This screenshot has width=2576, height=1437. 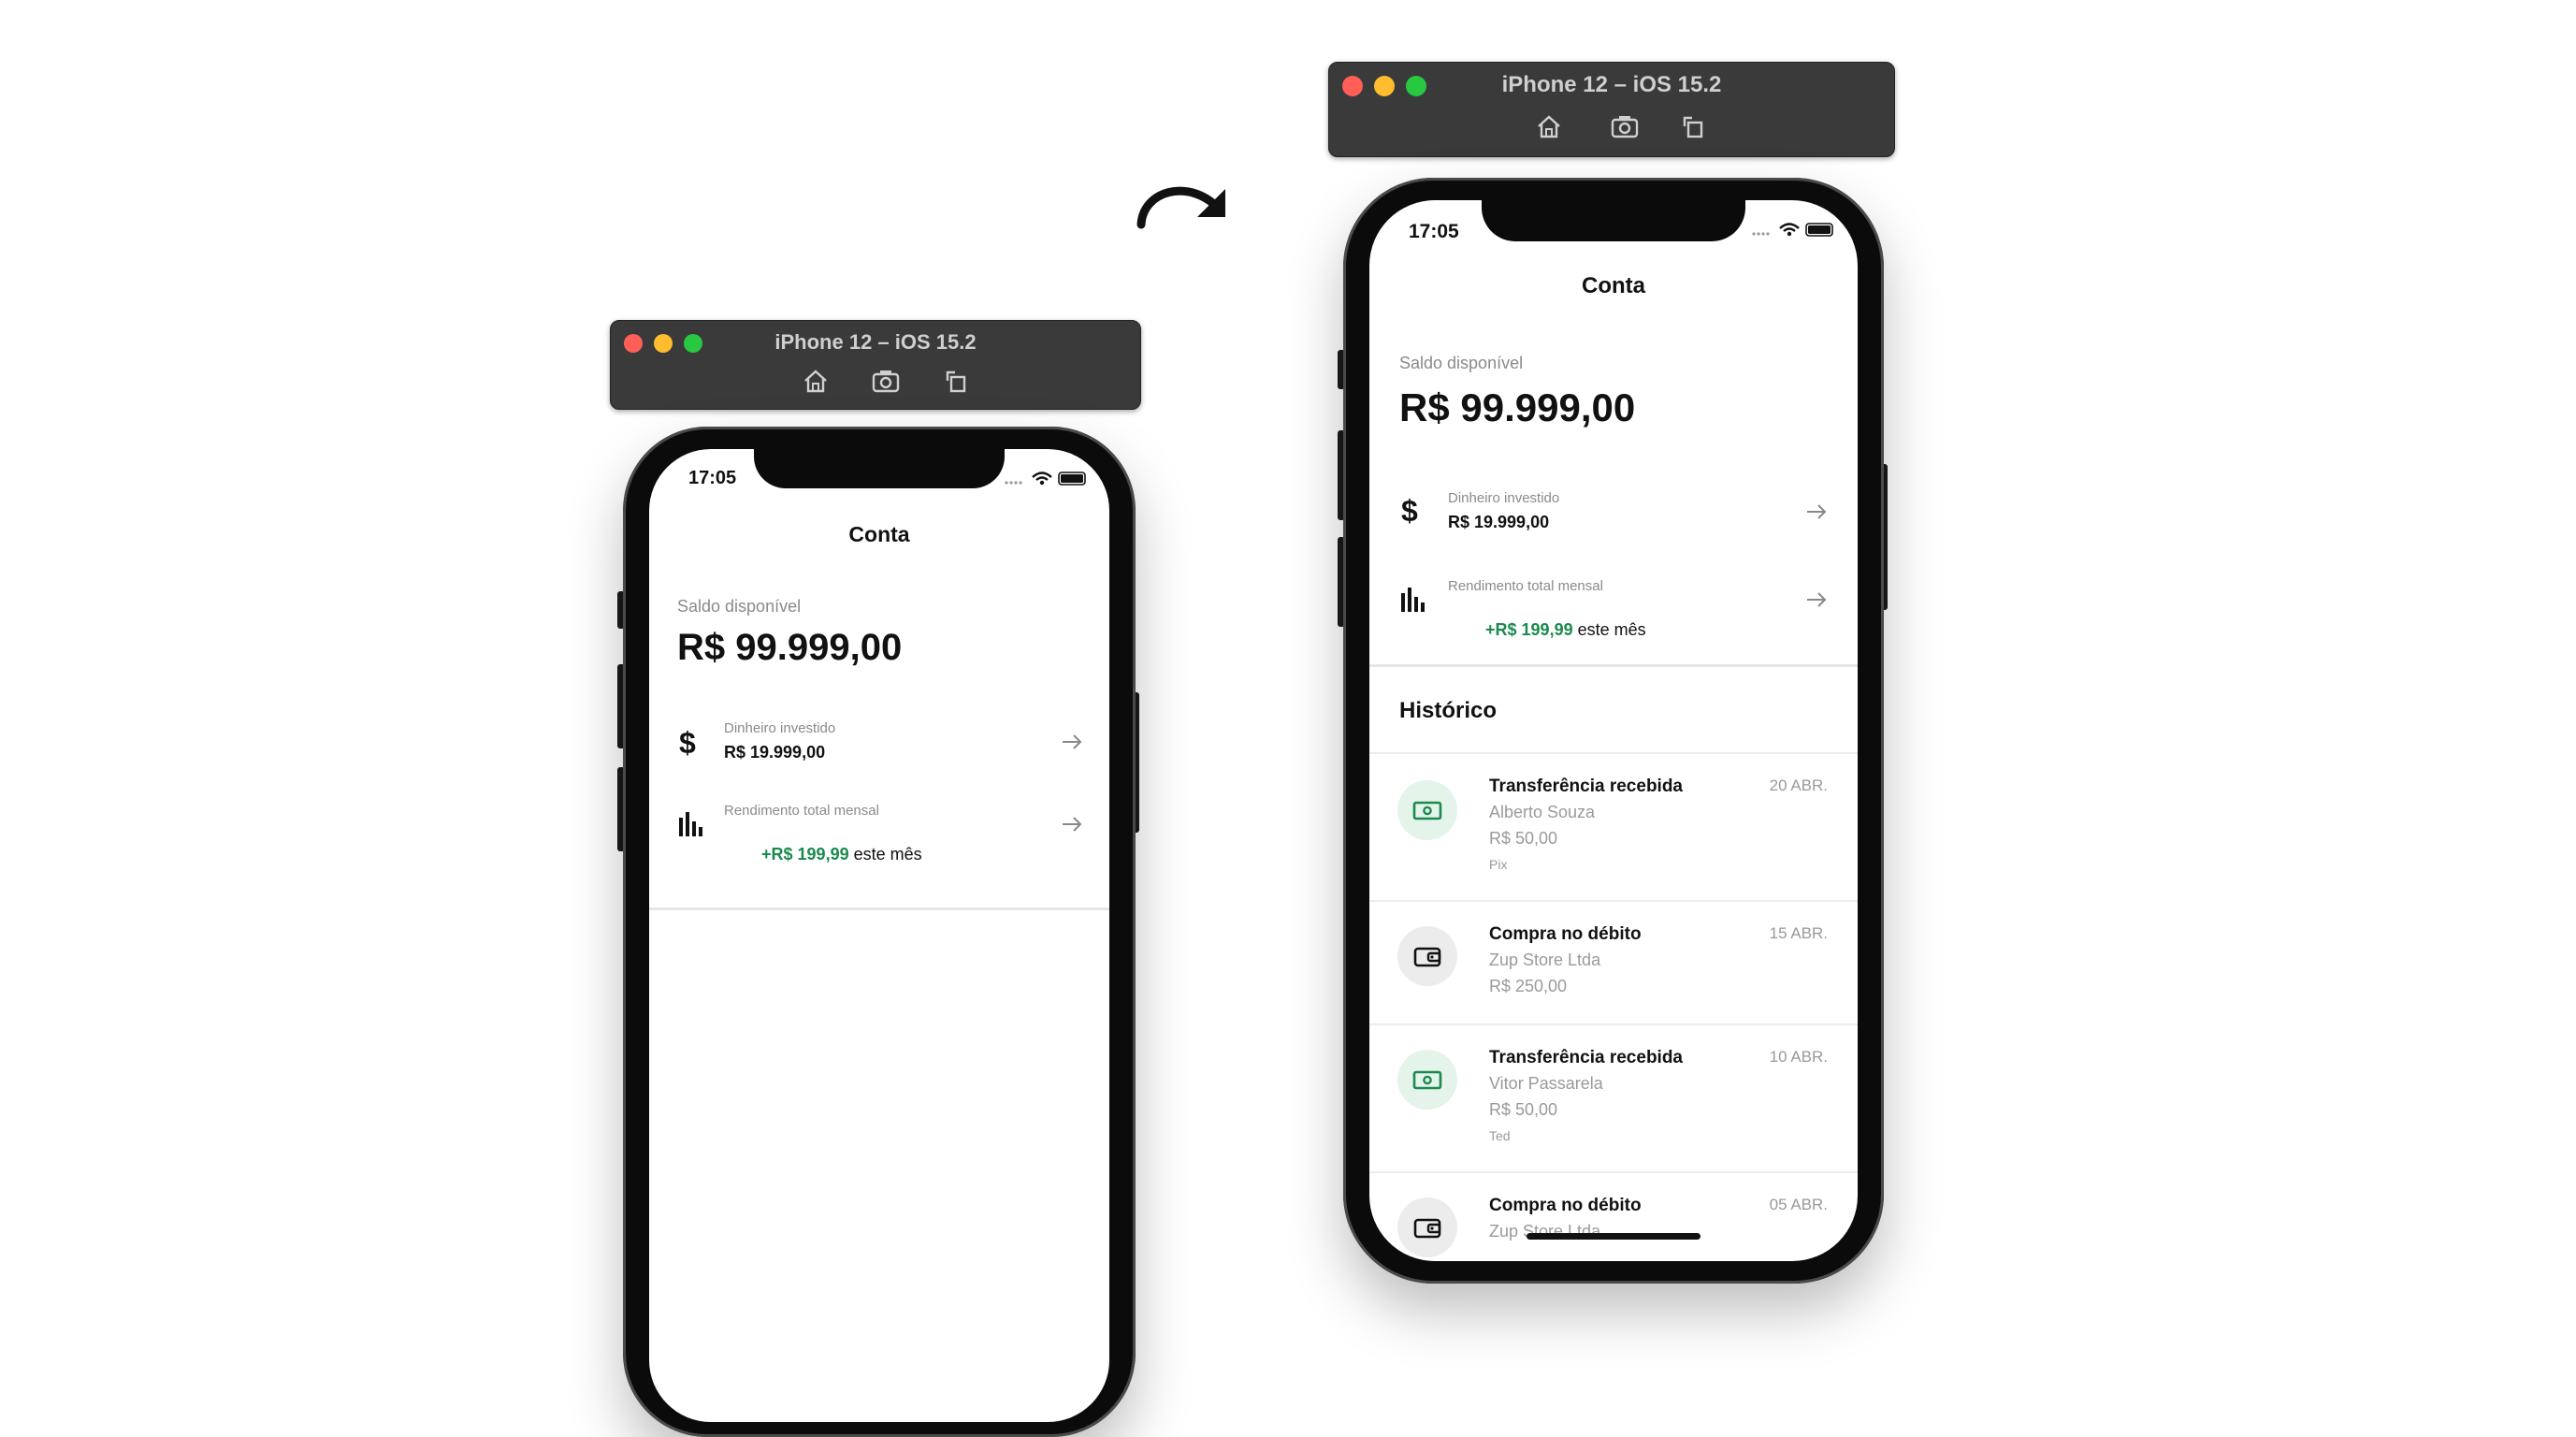 What do you see at coordinates (1798, 1204) in the screenshot?
I see `history-item-date: 05 ABR.` at bounding box center [1798, 1204].